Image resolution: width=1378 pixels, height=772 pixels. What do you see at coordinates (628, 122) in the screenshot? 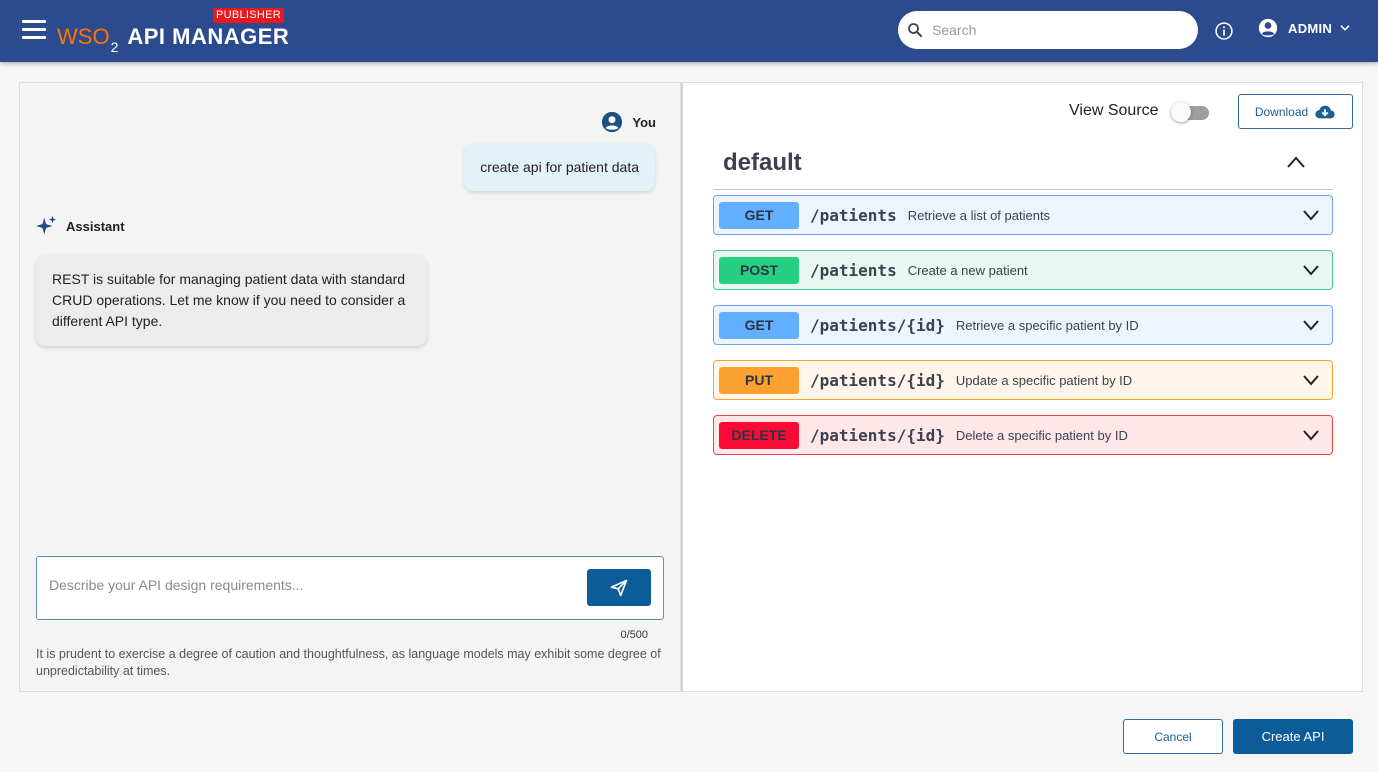
I see `user-message-header: You` at bounding box center [628, 122].